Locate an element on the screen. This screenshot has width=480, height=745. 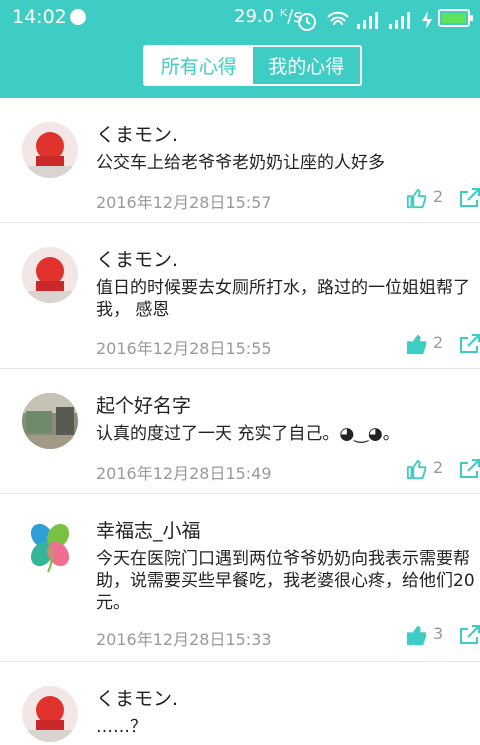
status-bar: 14:02 29.0 ᴷ/s is located at coordinates (240, 18).